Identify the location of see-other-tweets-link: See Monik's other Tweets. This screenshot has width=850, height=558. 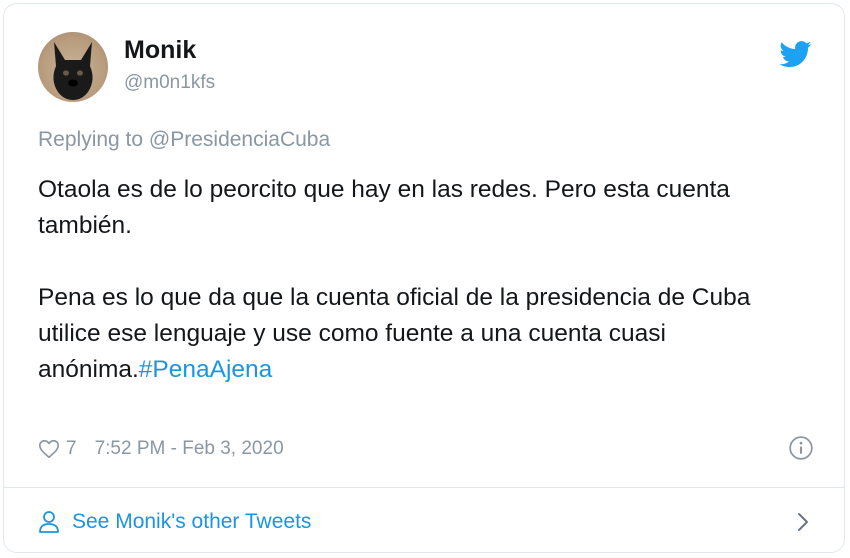
(426, 522).